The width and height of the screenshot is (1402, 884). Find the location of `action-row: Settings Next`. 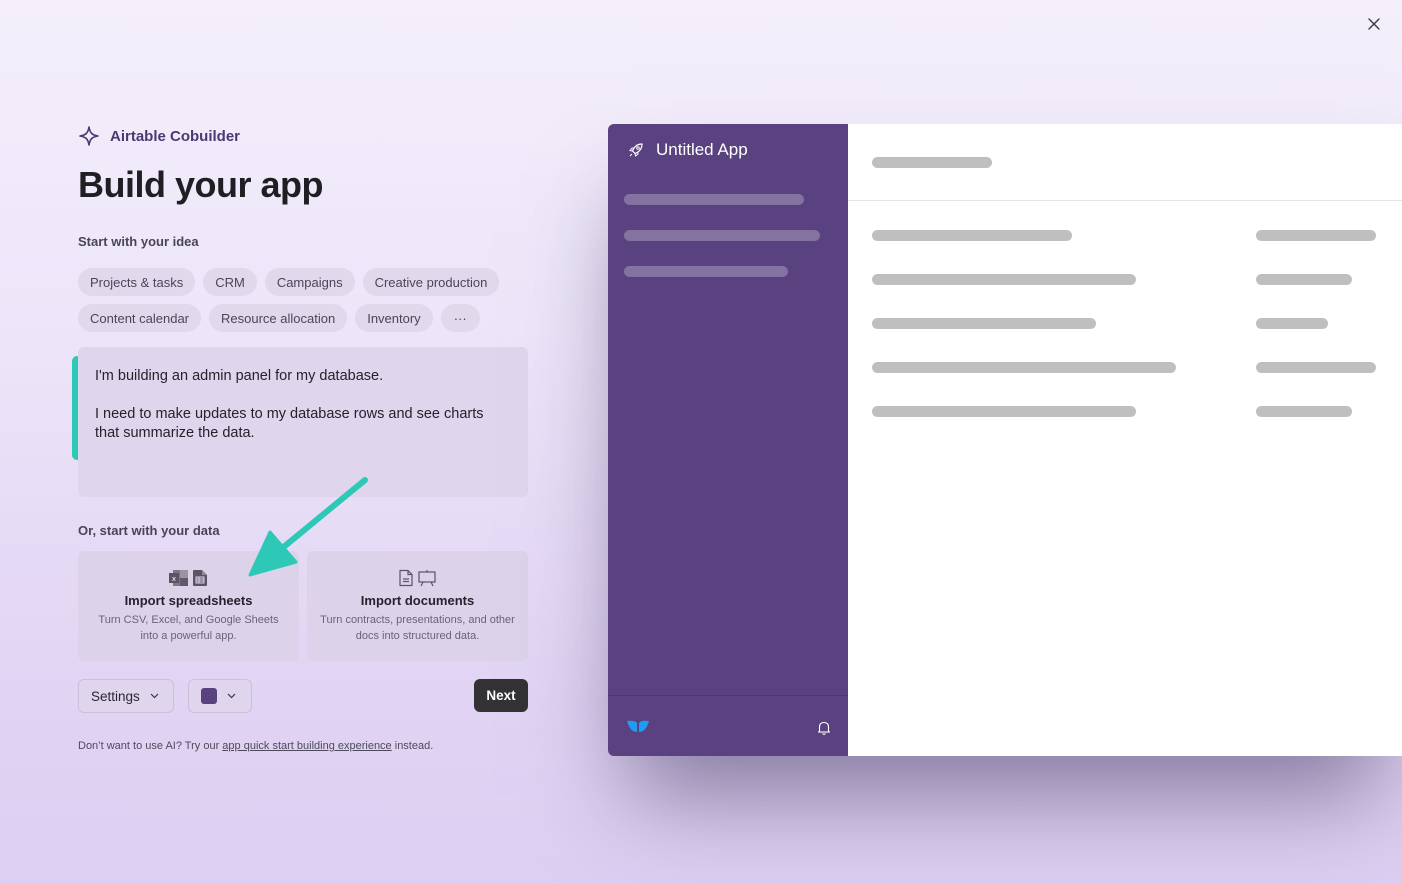

action-row: Settings Next is located at coordinates (303, 696).